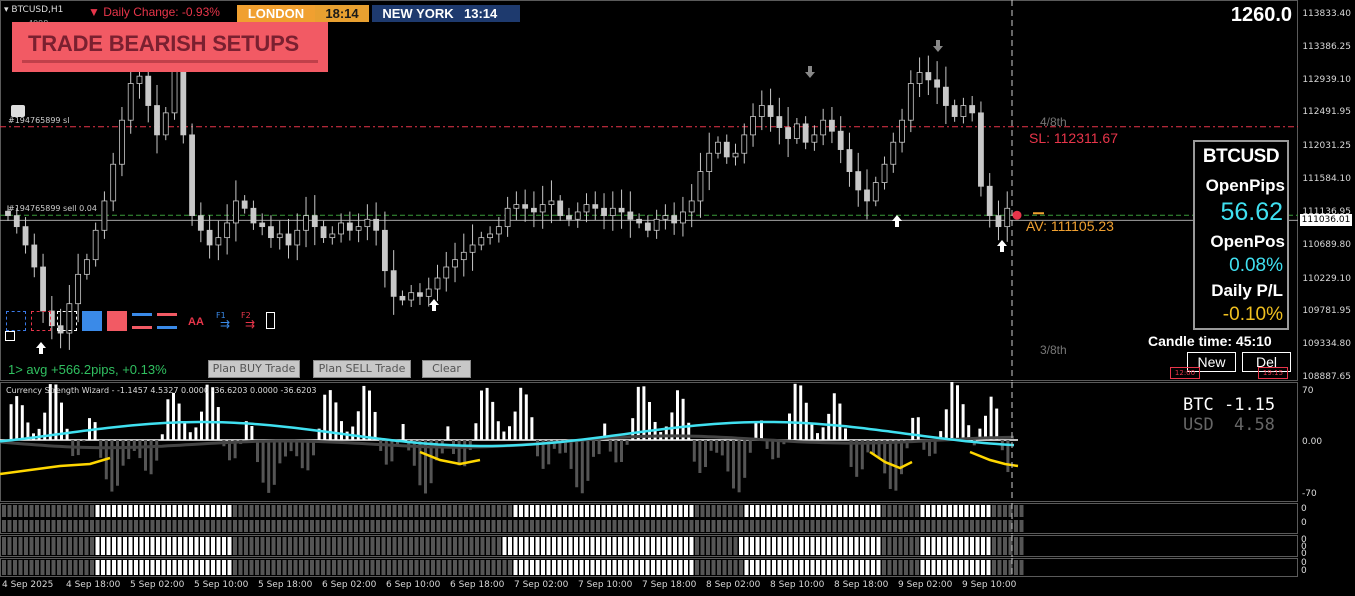 Image resolution: width=1355 pixels, height=596 pixels. I want to click on tool-dashed-box-blue, so click(16, 321).